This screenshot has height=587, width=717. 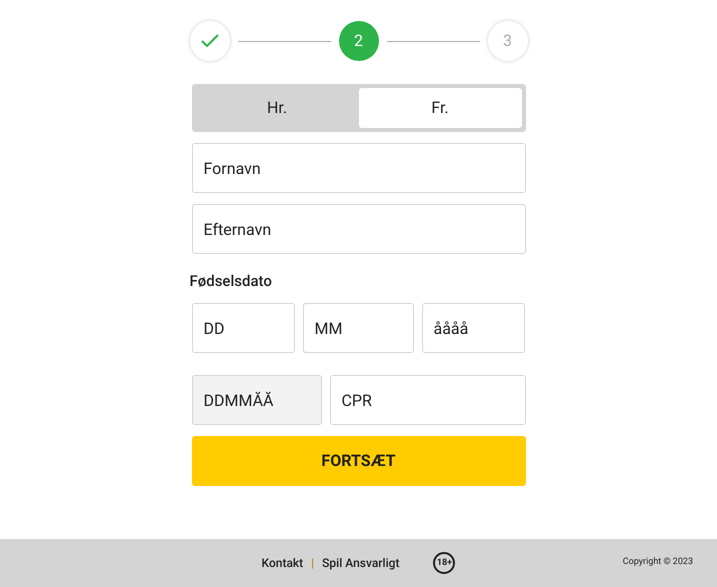 What do you see at coordinates (428, 400) in the screenshot?
I see `input-field: CPR` at bounding box center [428, 400].